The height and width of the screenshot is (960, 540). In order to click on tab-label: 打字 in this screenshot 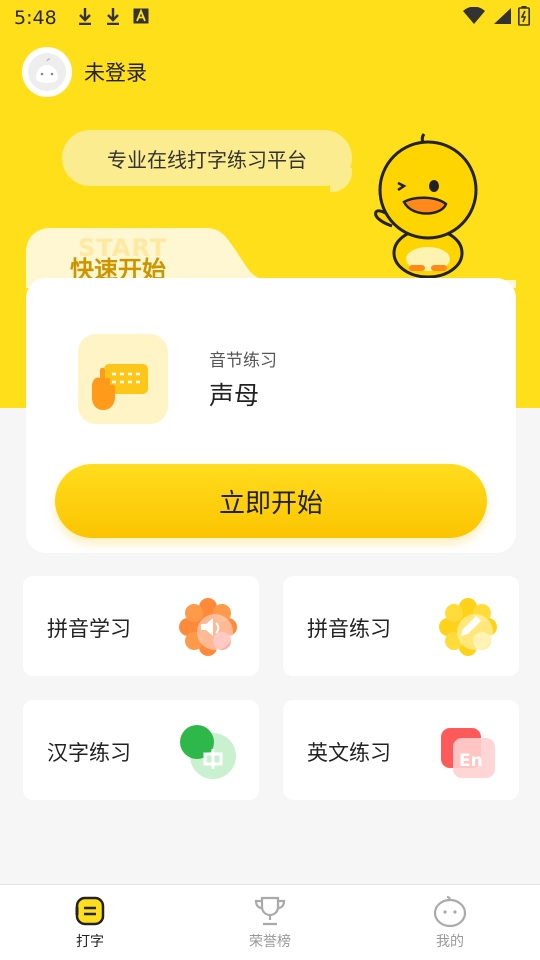, I will do `click(90, 942)`.